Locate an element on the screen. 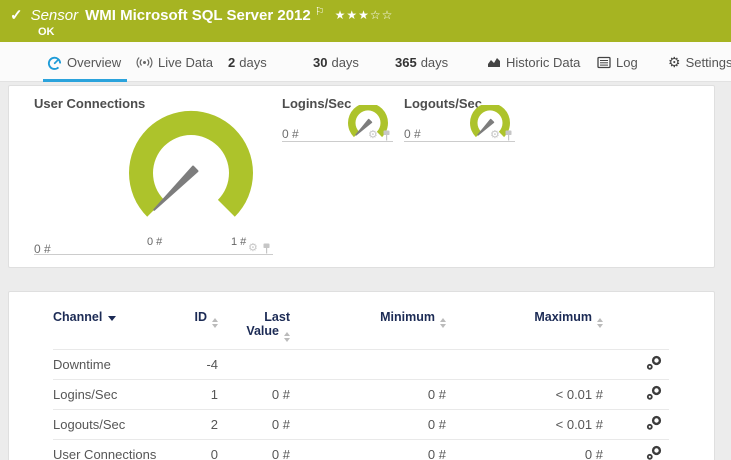 This screenshot has width=731, height=460. tab-settings: ⚙ Settings is located at coordinates (699, 62).